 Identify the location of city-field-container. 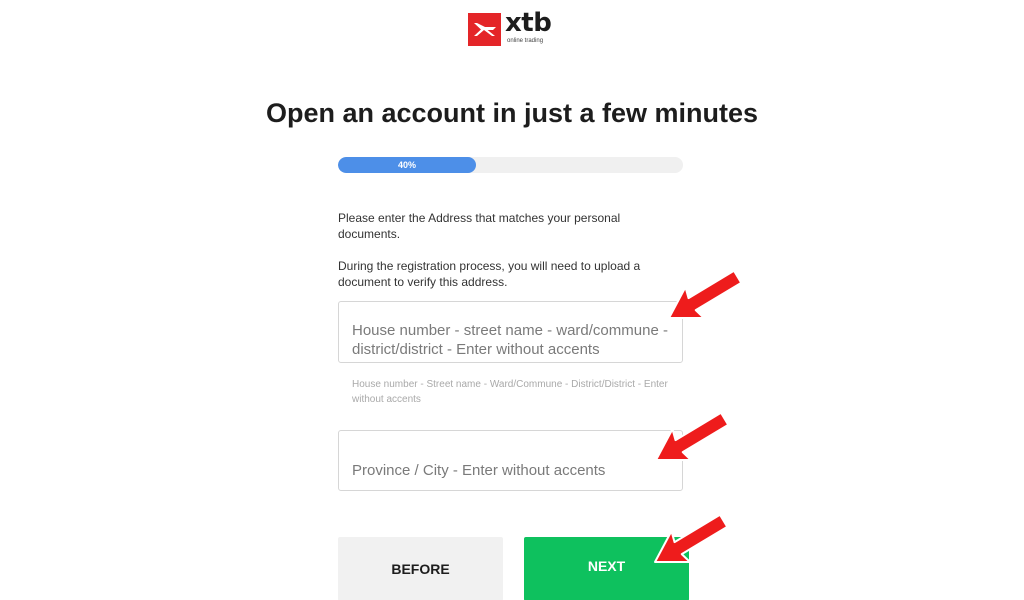
(510, 460).